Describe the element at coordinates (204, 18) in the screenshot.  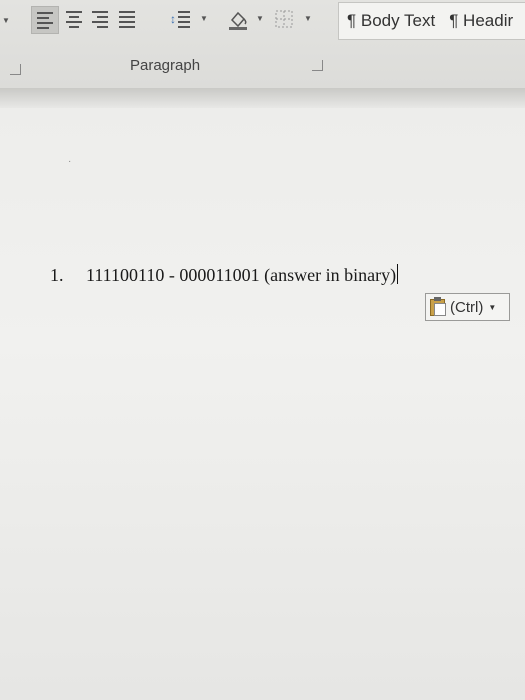
I see `line-spacing-dropdown-icon: ▼` at that location.